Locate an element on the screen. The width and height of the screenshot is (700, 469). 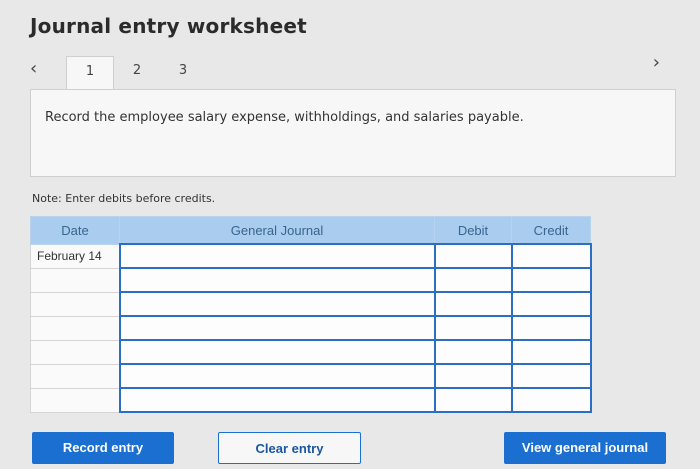
tab-3: 3 is located at coordinates (183, 71).